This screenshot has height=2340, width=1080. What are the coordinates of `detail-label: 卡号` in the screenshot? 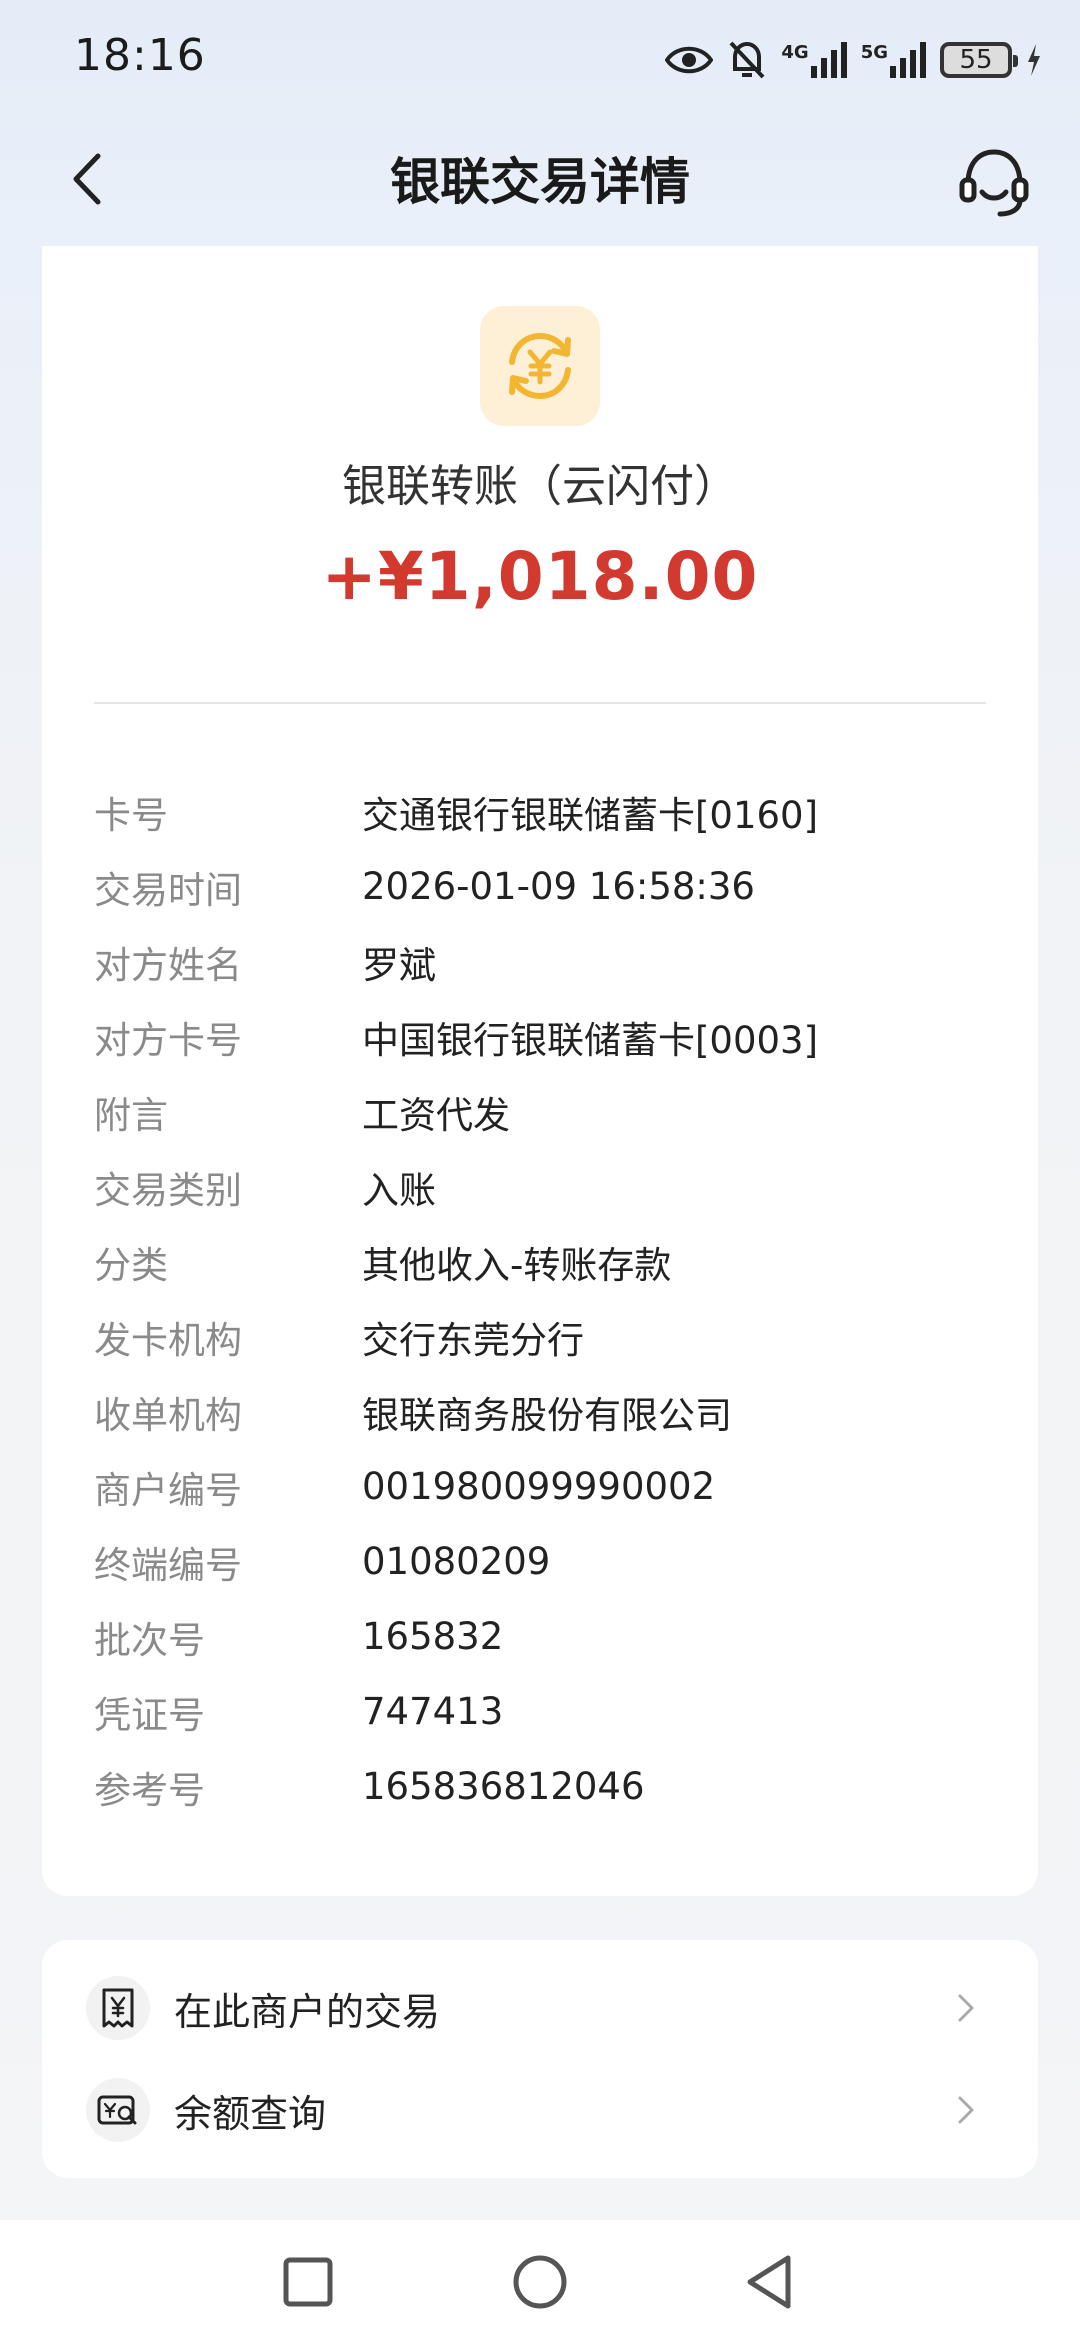 It's located at (131, 815).